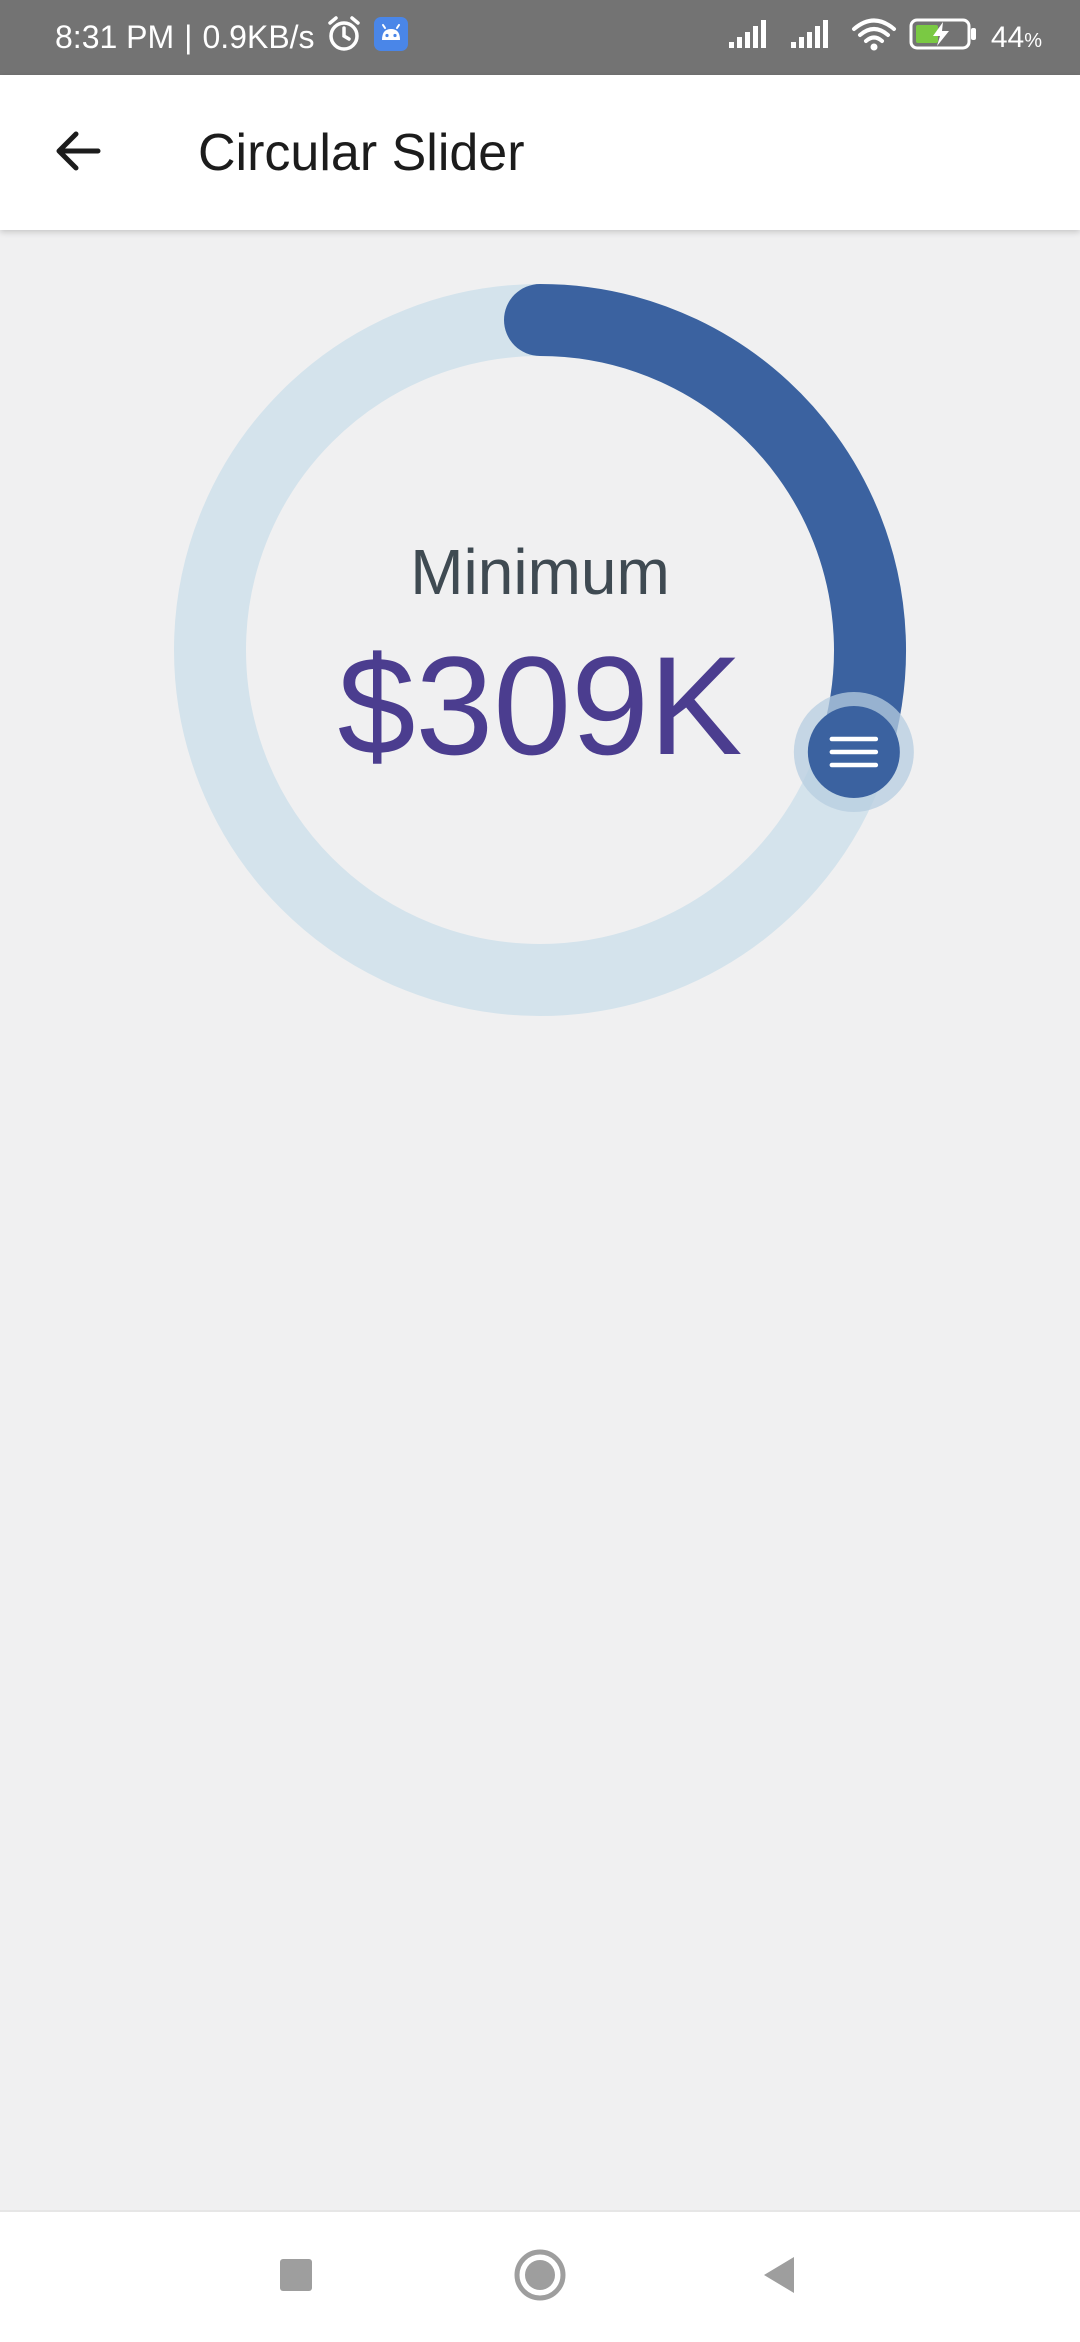  Describe the element at coordinates (258, 37) in the screenshot. I see `network-speed: 0.9KB/s` at that location.